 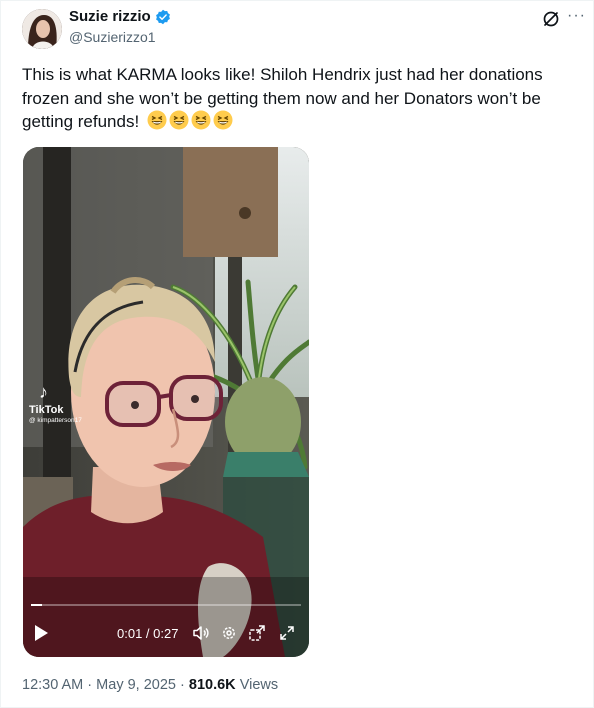 What do you see at coordinates (110, 16) in the screenshot?
I see `author-display-name: Suzie rizzio` at bounding box center [110, 16].